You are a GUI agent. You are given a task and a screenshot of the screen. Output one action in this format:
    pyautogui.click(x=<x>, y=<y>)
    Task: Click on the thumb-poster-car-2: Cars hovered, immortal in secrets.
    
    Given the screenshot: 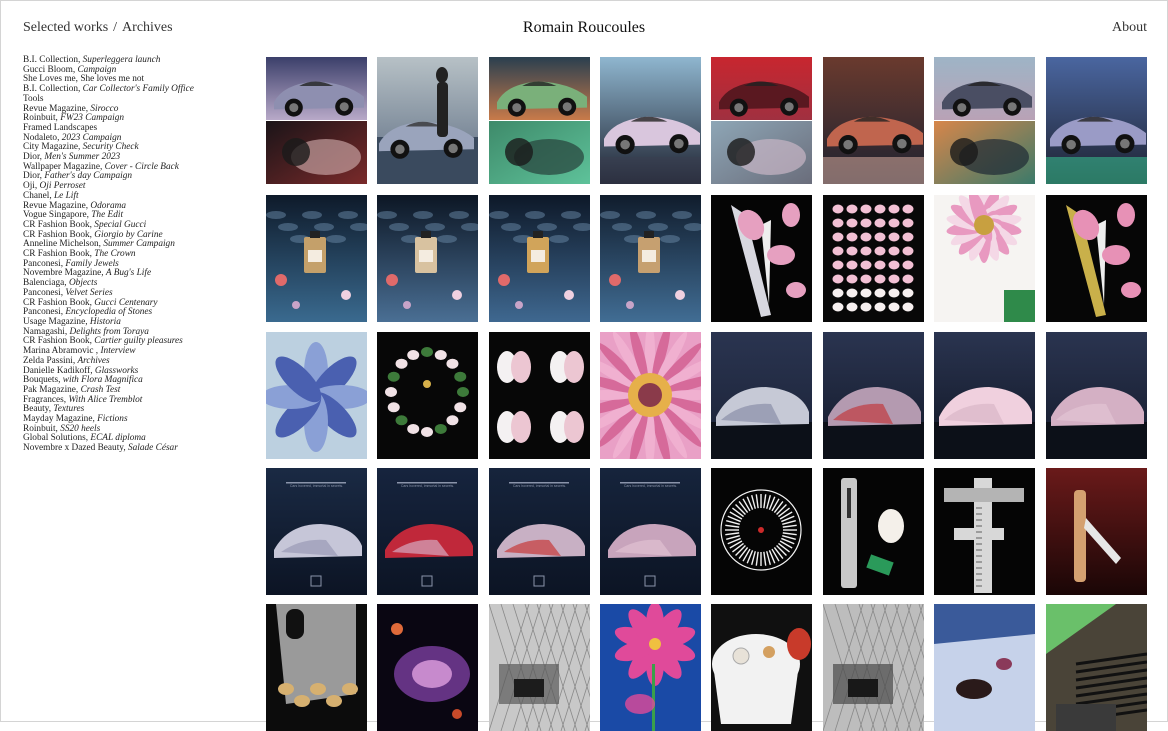 What is the action you would take?
    pyautogui.click(x=427, y=531)
    